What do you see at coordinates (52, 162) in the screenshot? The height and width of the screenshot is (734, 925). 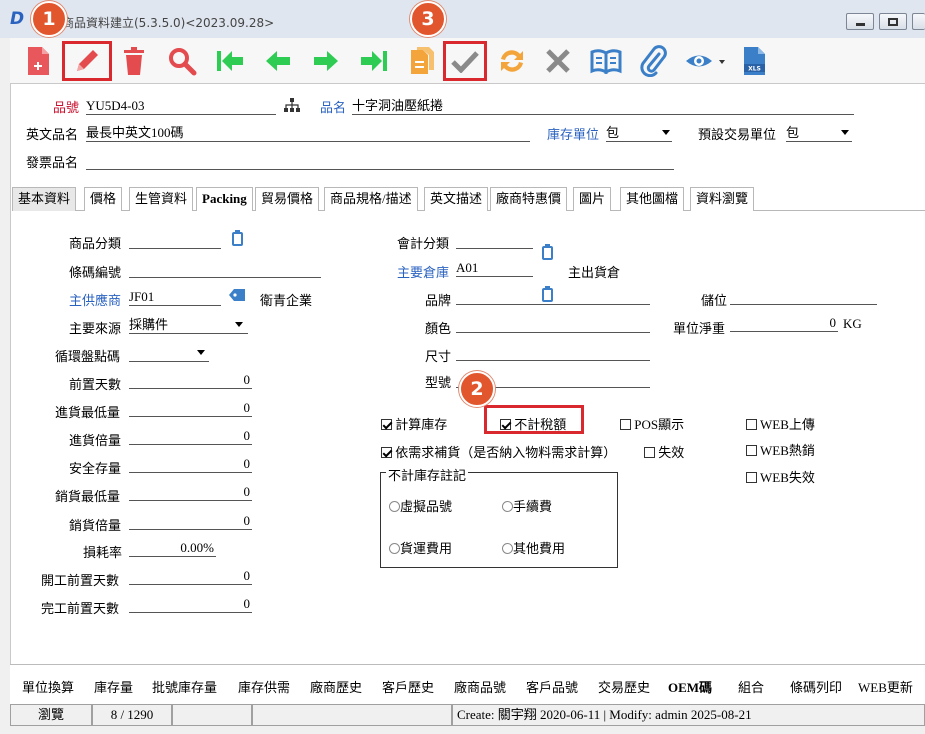 I see `invoice-name-label: 發票品名` at bounding box center [52, 162].